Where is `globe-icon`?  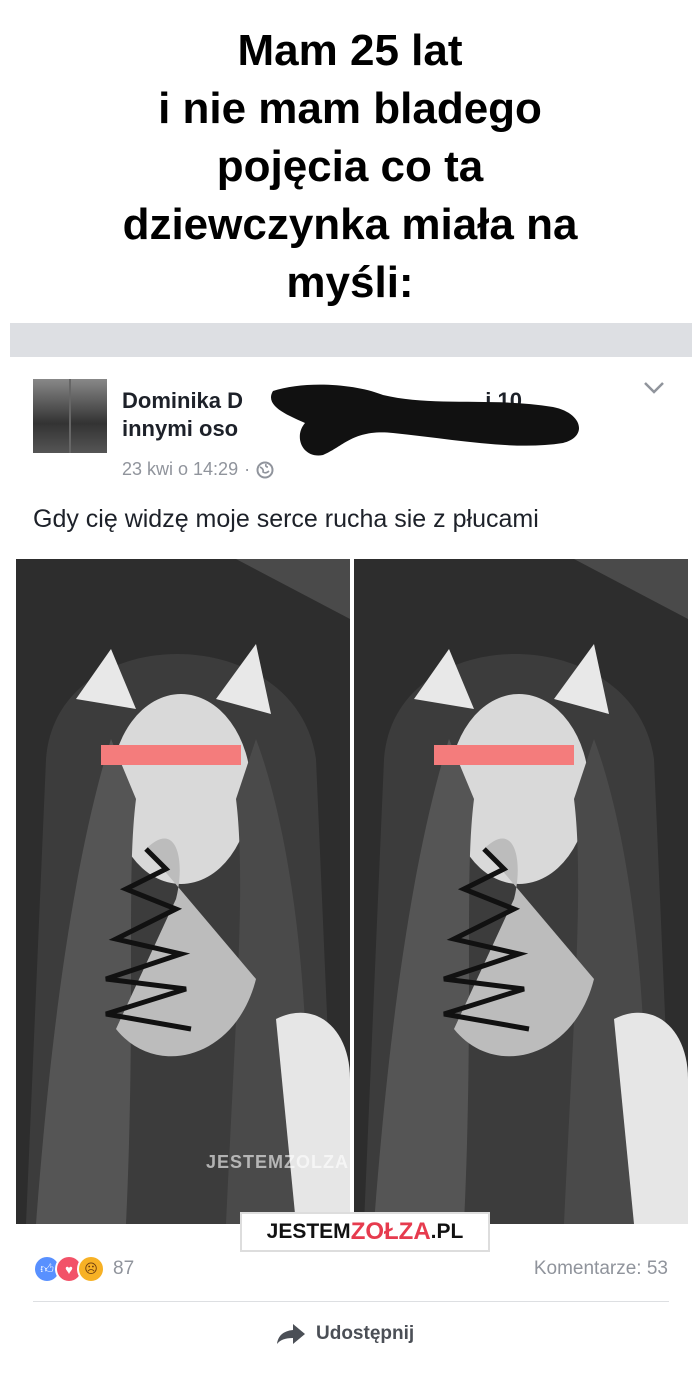 globe-icon is located at coordinates (265, 469).